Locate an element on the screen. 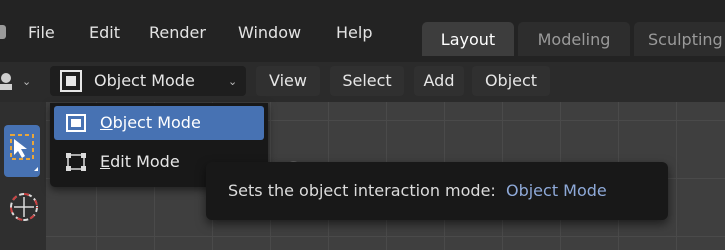 This screenshot has width=725, height=250. menu-window: Window is located at coordinates (269, 33).